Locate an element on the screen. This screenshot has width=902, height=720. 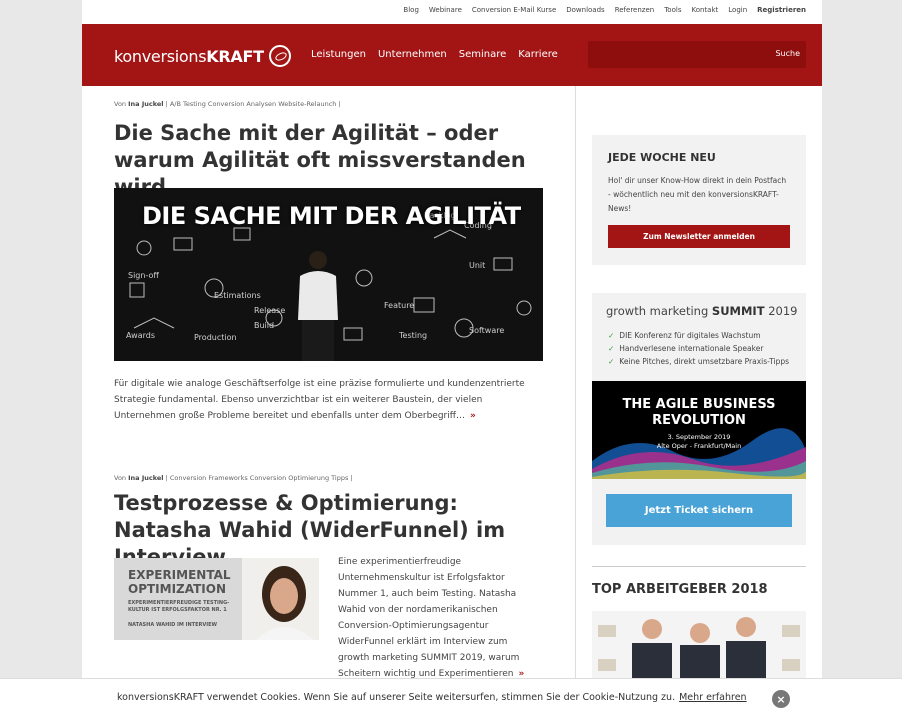
article1-image-banner: DIE SACHE MIT DER AGILITÄT is located at coordinates (331, 216).